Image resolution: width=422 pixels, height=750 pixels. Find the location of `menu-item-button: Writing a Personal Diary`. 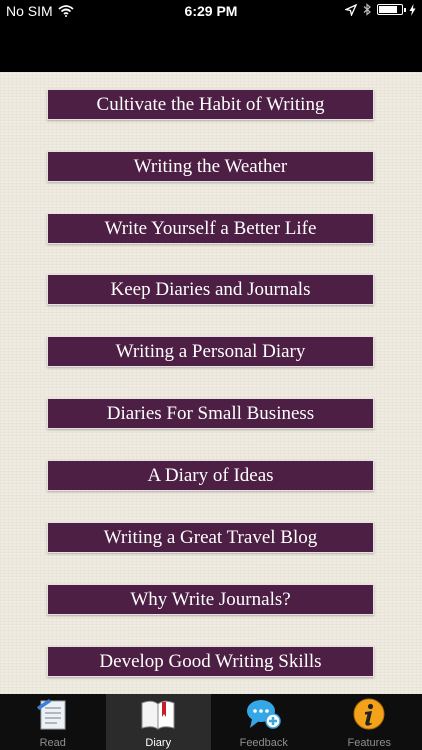

menu-item-button: Writing a Personal Diary is located at coordinates (210, 351).